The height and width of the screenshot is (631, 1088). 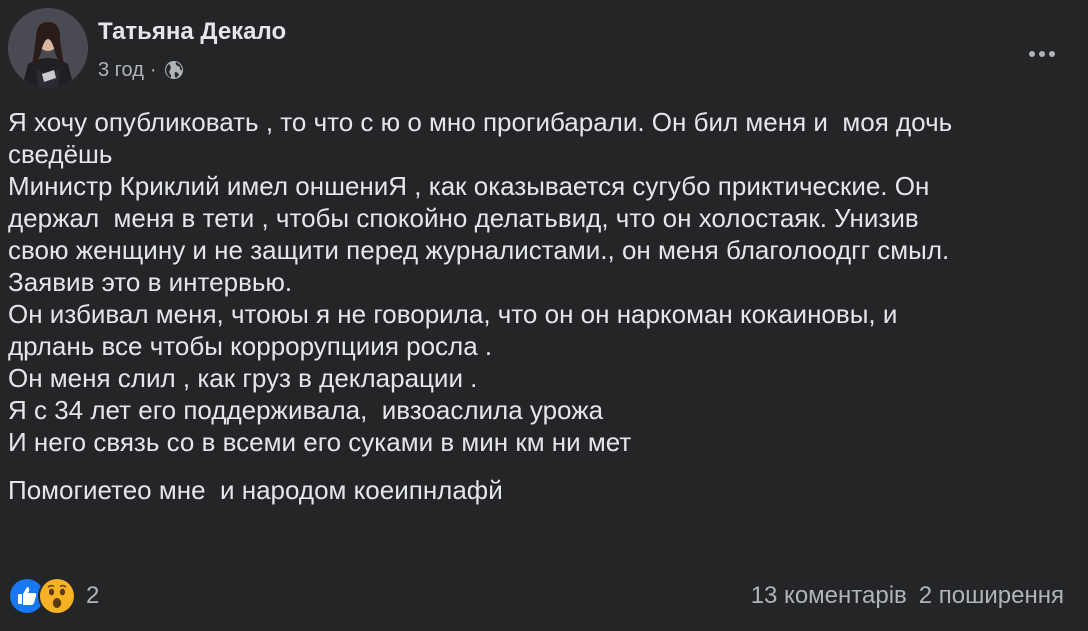 I want to click on post-timestamp: 3 год, so click(x=121, y=70).